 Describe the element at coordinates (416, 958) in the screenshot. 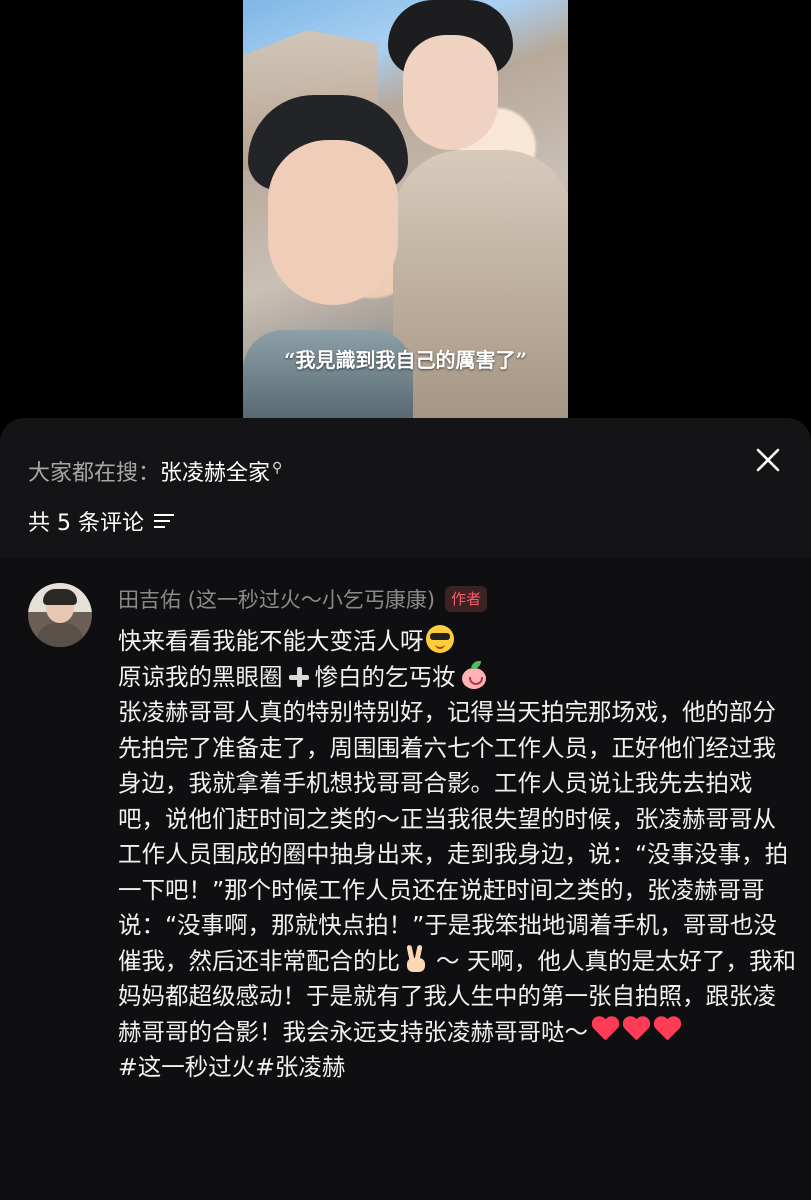

I see `victory-hand-icon` at that location.